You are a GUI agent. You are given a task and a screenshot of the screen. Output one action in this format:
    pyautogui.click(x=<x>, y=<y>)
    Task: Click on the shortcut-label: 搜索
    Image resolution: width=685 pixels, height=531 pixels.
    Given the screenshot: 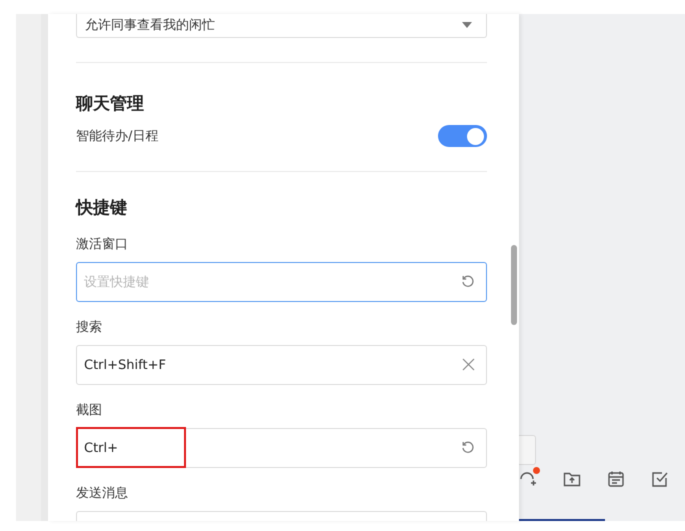 What is the action you would take?
    pyautogui.click(x=89, y=327)
    